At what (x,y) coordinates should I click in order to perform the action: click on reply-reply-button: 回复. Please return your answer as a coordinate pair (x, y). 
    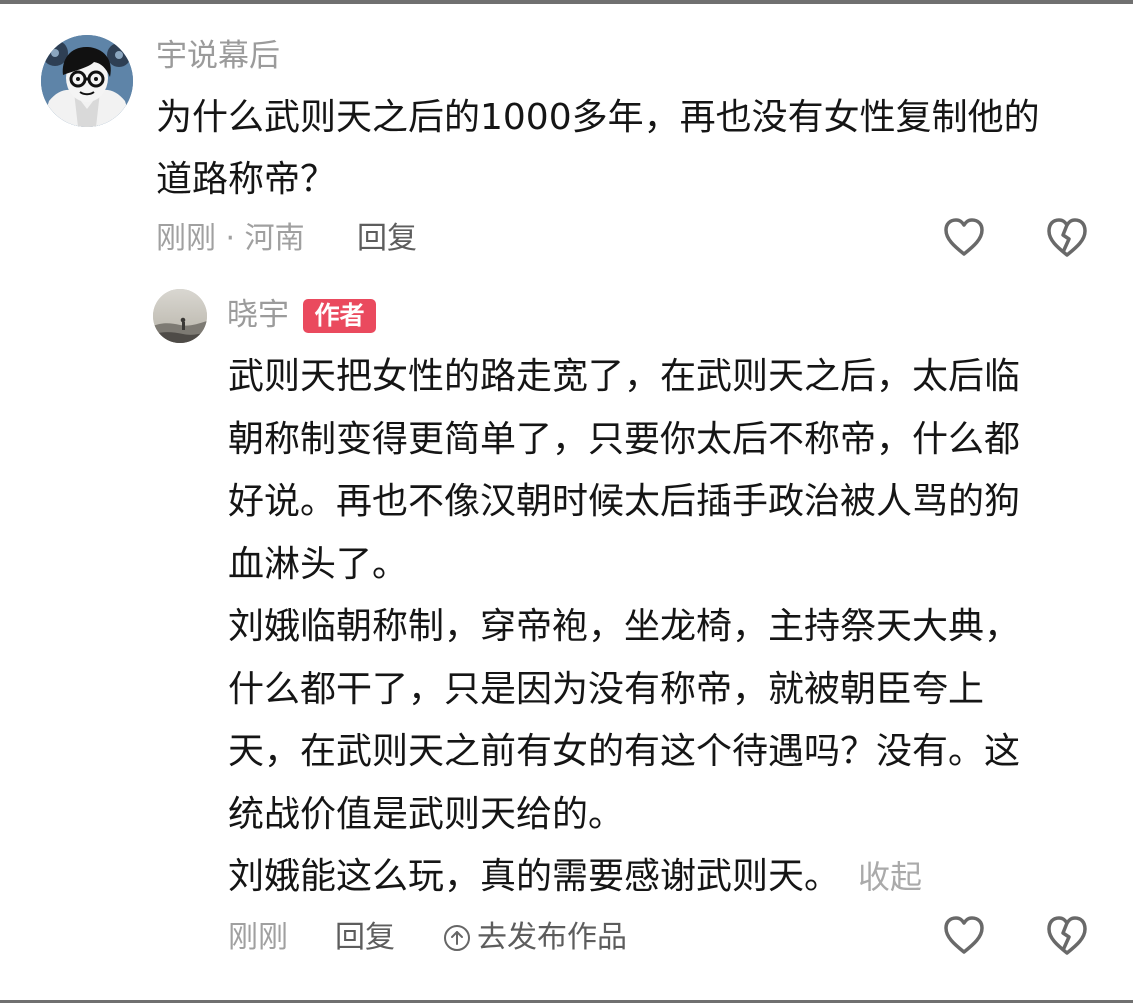
    Looking at the image, I should click on (365, 938).